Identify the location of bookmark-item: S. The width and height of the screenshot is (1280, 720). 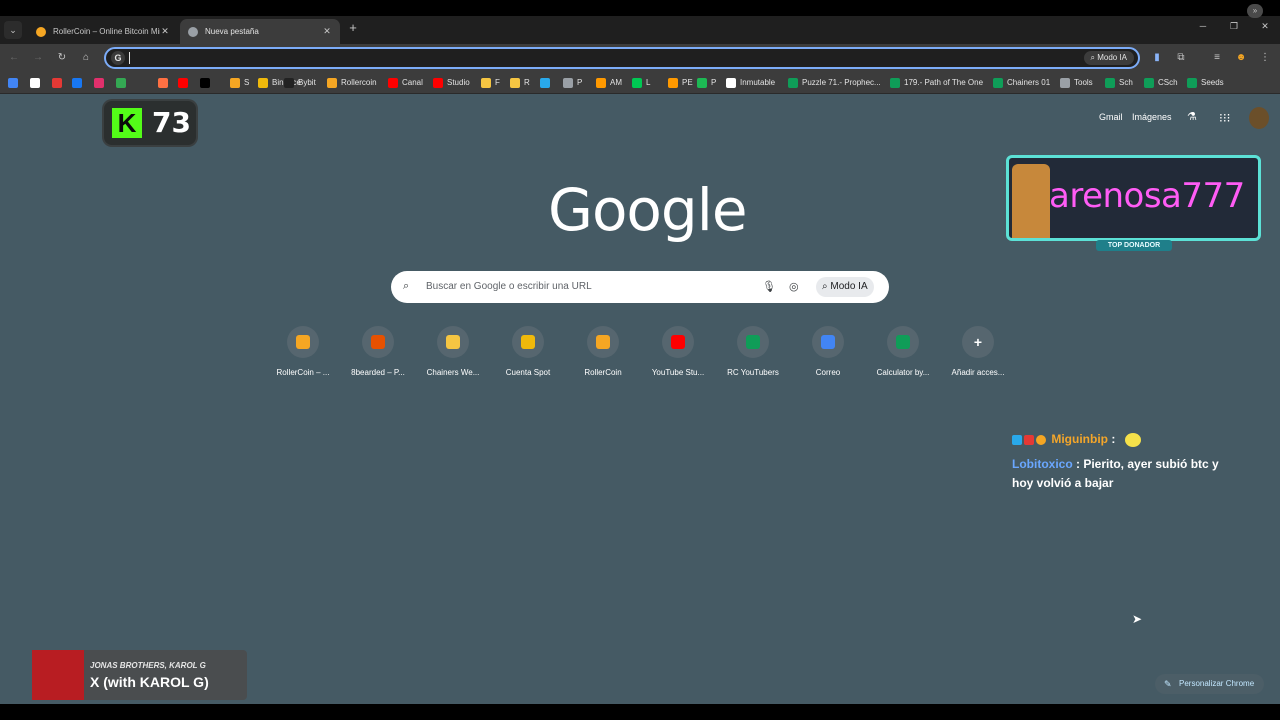
(239, 83).